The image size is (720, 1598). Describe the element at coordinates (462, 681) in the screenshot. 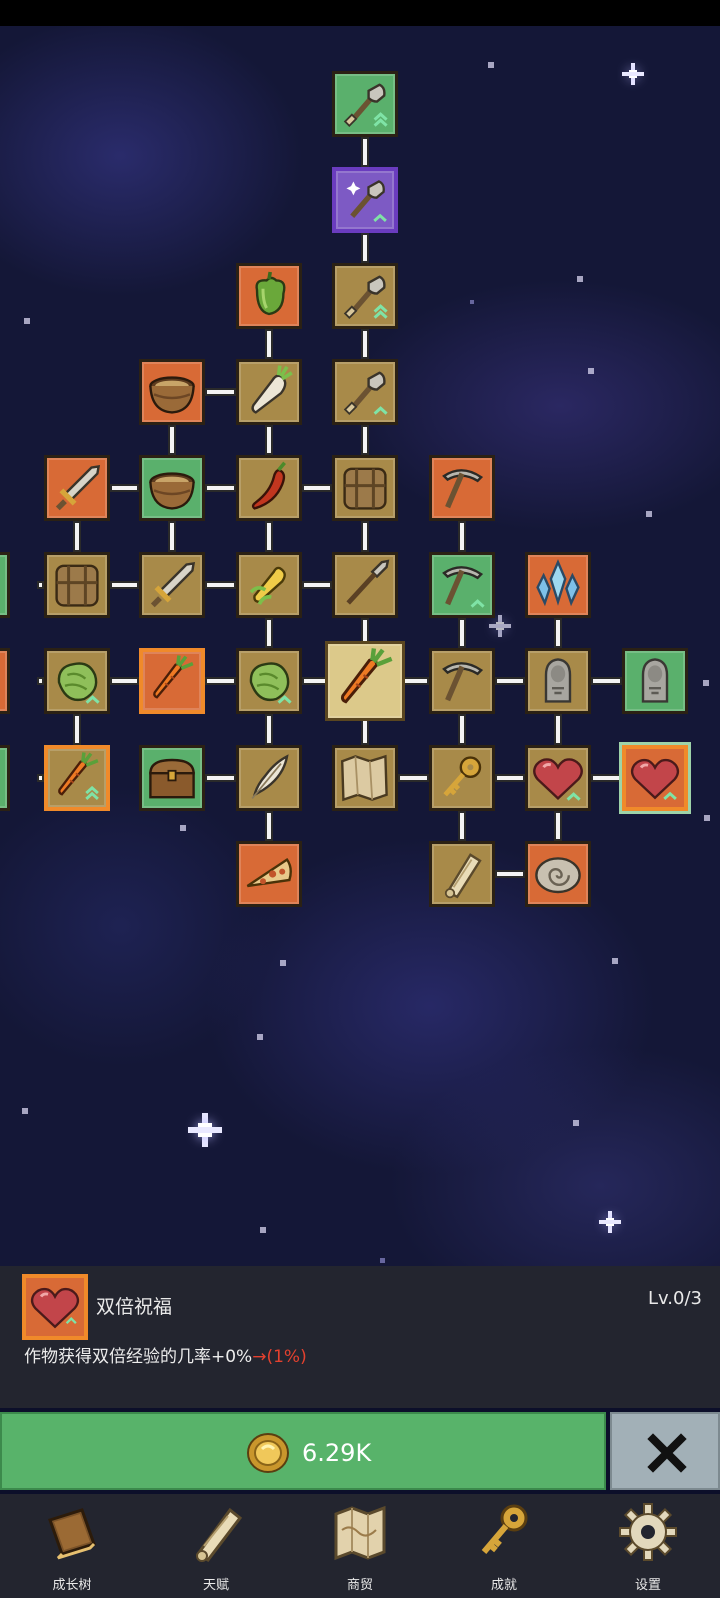

I see `skill-node-pickaxe-tan` at that location.